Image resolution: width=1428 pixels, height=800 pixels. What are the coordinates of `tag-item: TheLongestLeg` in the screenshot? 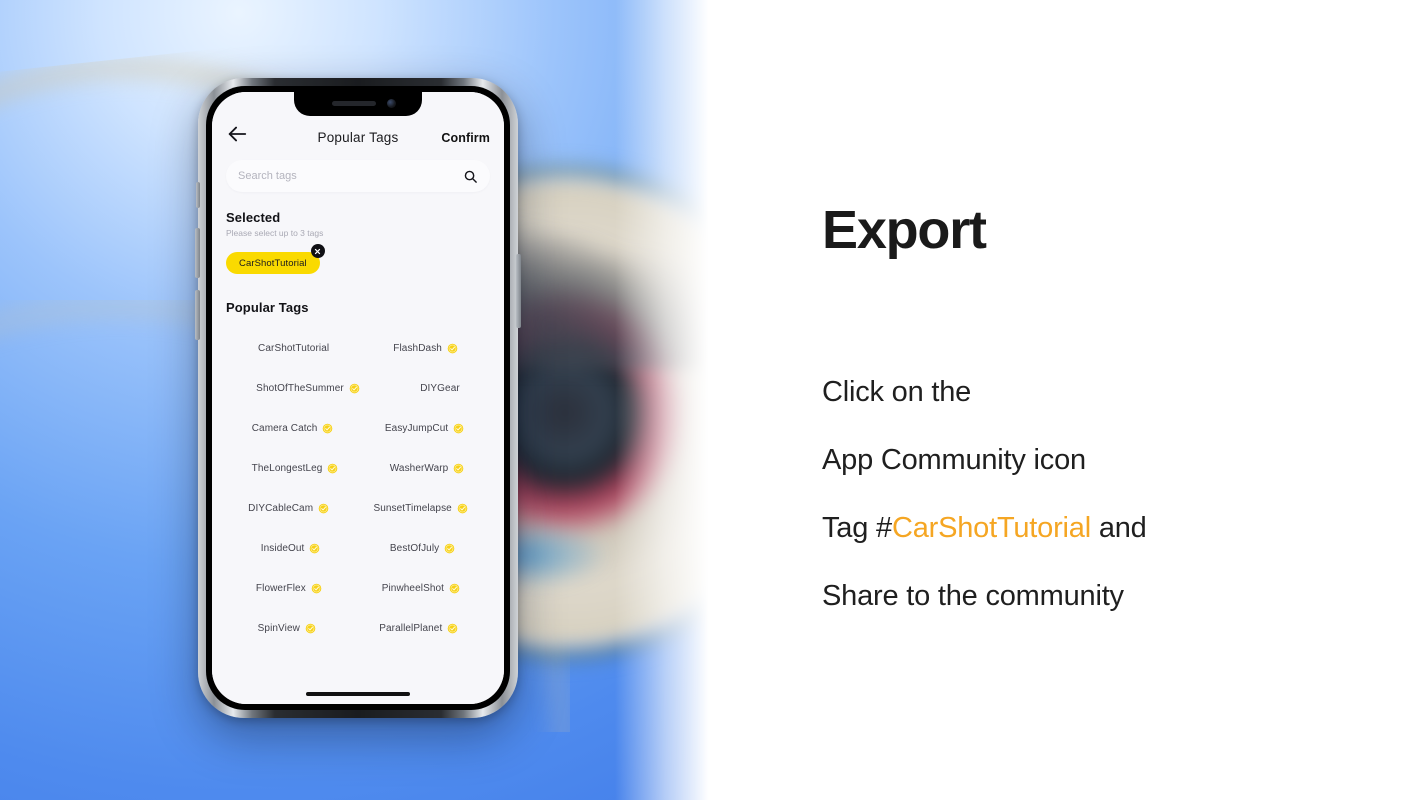 It's located at (295, 468).